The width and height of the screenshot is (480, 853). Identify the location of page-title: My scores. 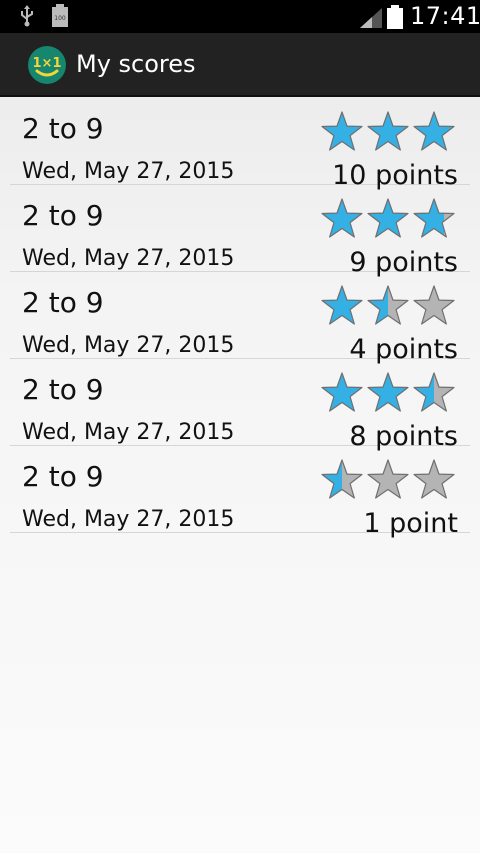
(136, 64).